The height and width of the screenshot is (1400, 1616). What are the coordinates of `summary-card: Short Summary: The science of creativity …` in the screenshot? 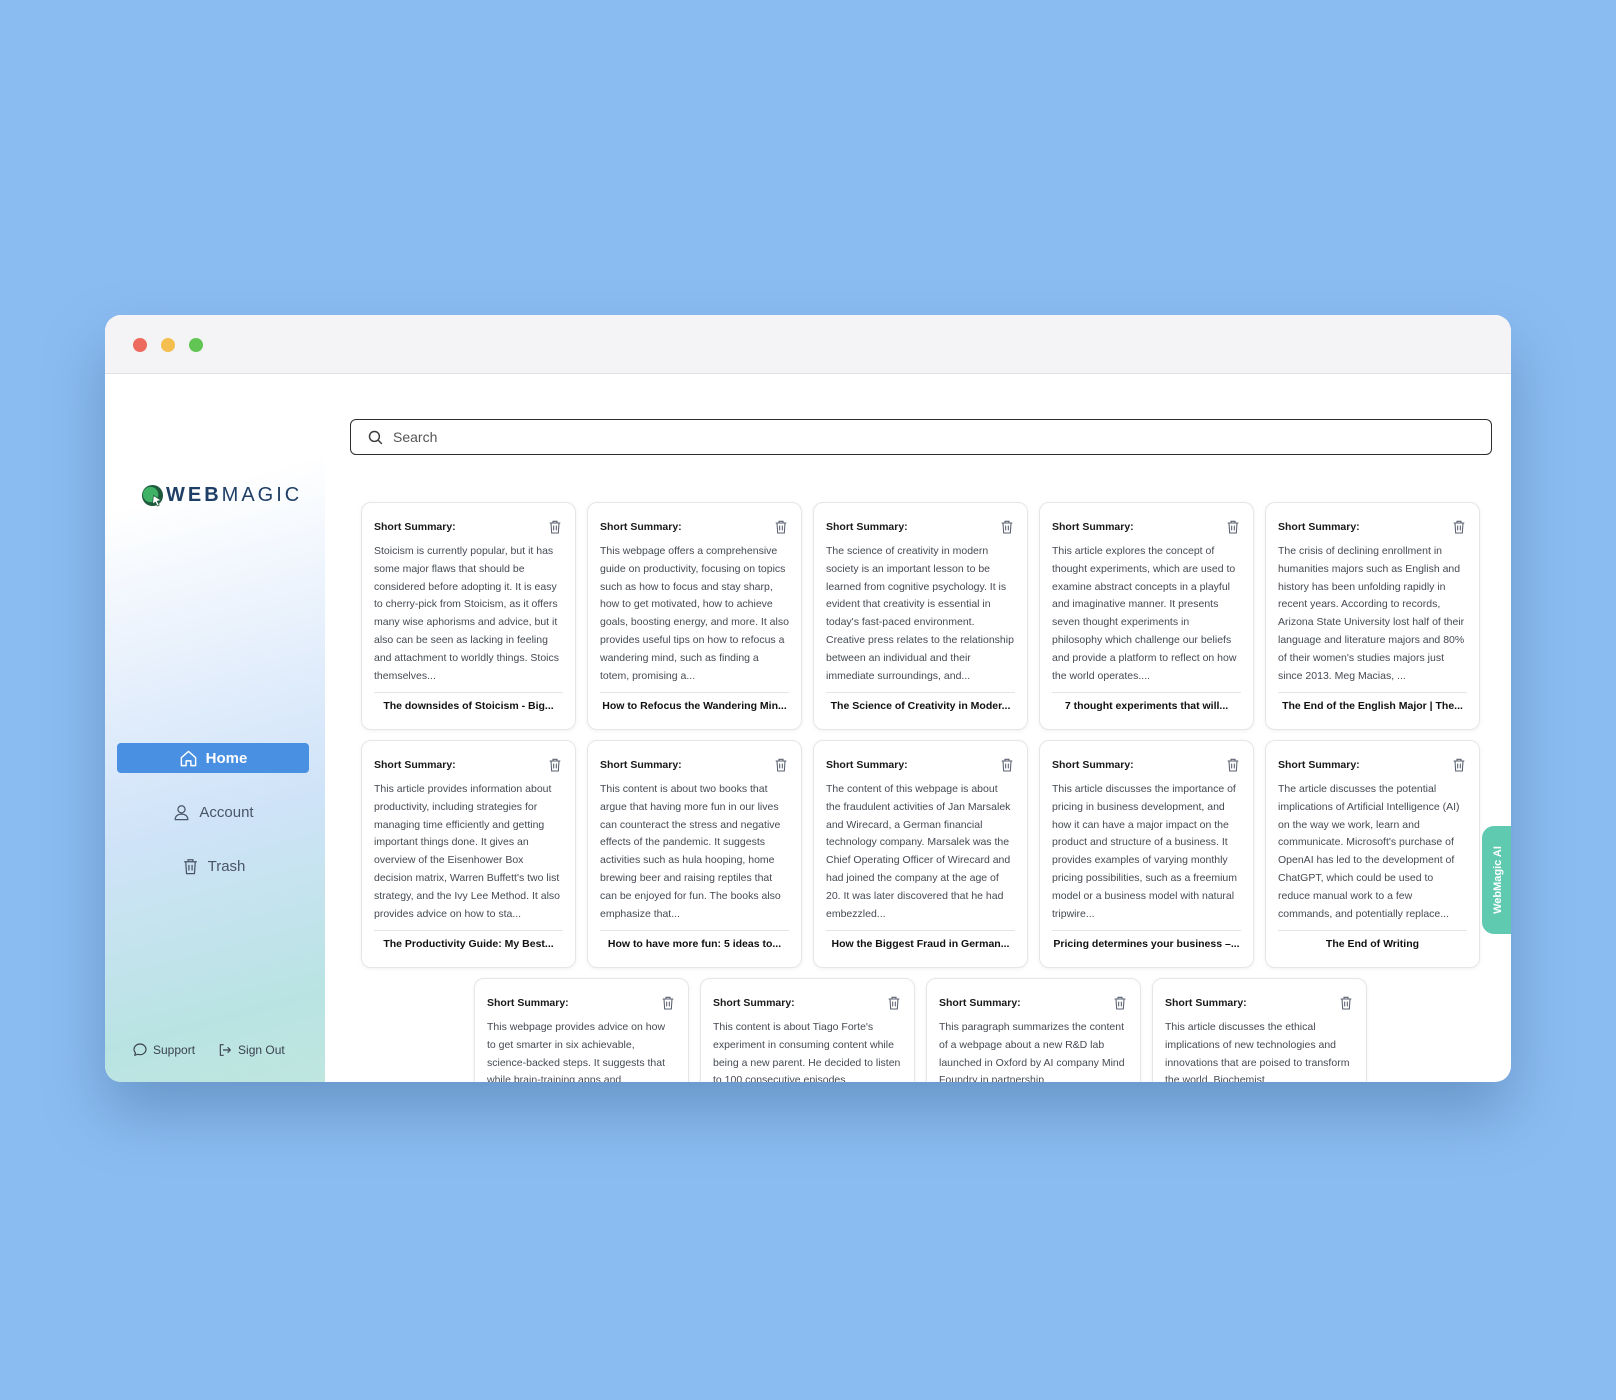 It's located at (920, 616).